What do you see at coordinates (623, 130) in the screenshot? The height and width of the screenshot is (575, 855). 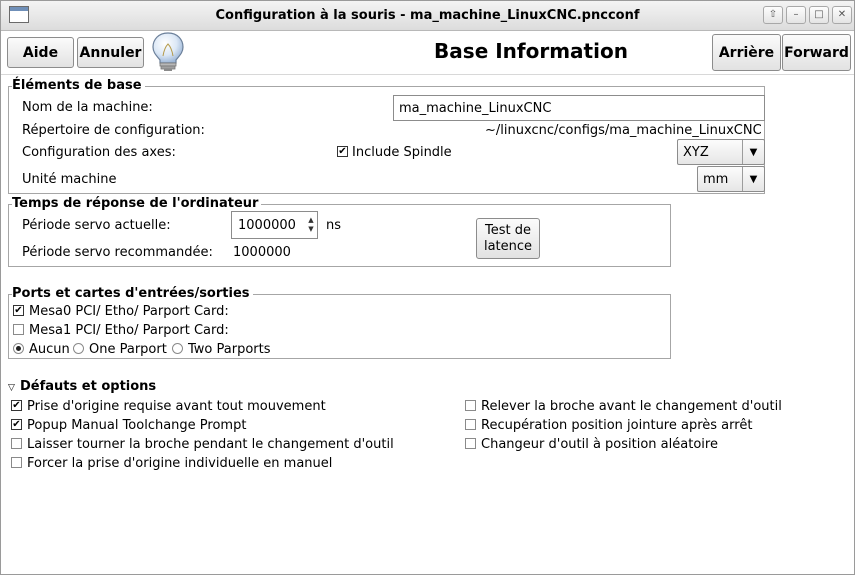 I see `config-dir-value: ~/linuxcnc/configs/ma_machine_LinuxCNC` at bounding box center [623, 130].